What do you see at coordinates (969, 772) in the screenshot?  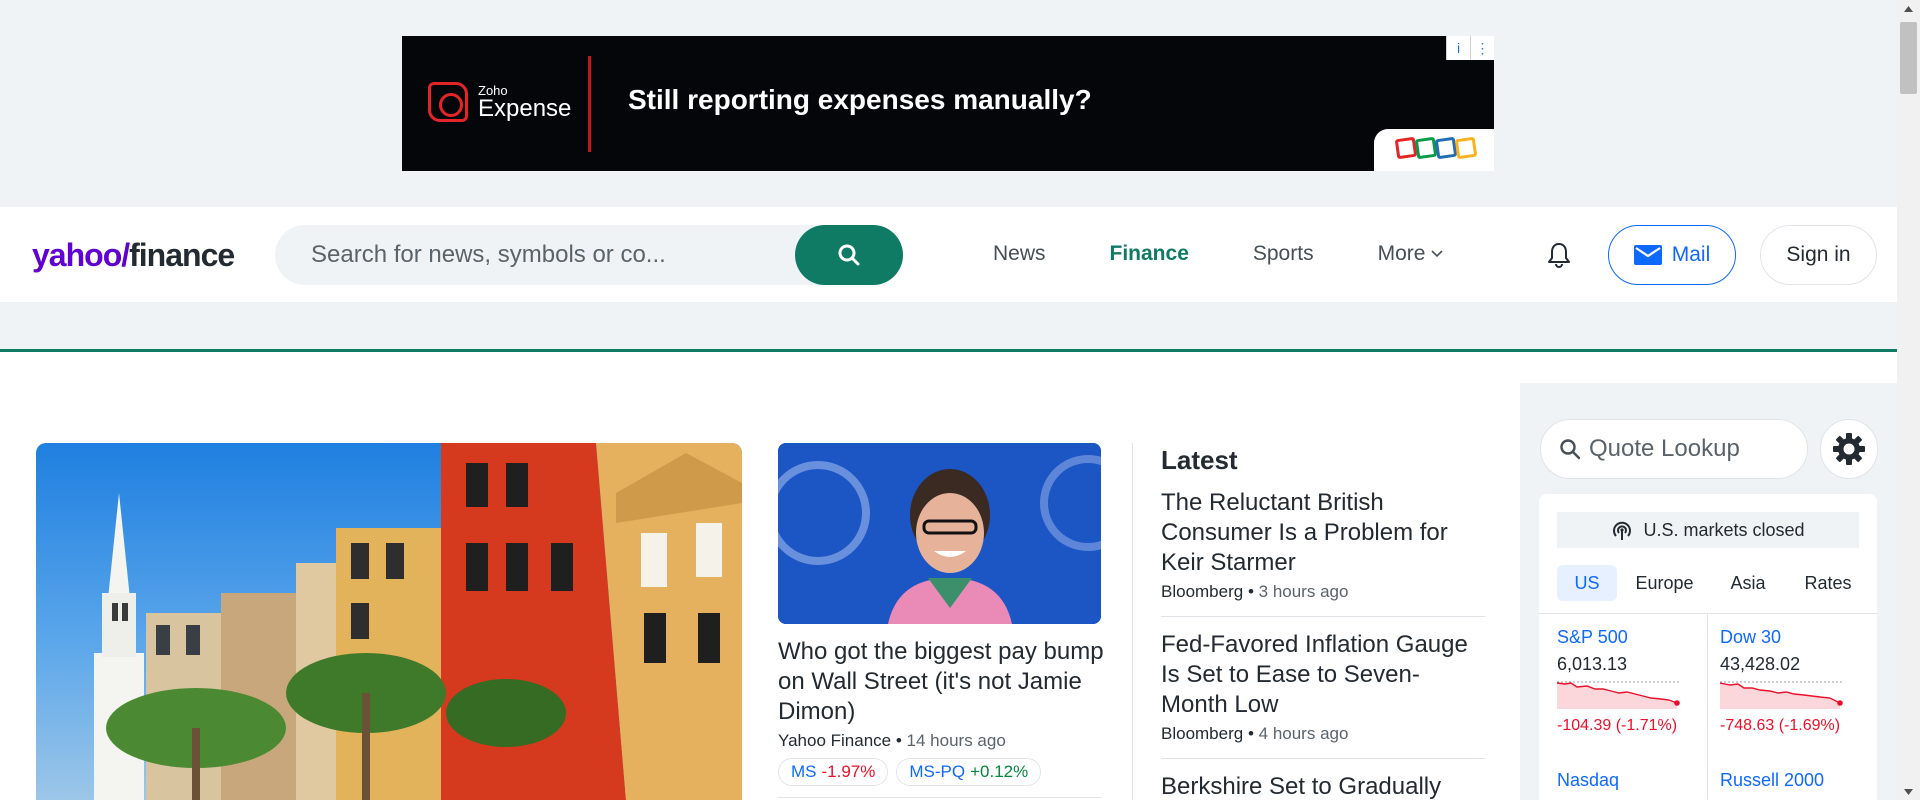 I see `ticker-chip: MS-PQ +0.12%` at bounding box center [969, 772].